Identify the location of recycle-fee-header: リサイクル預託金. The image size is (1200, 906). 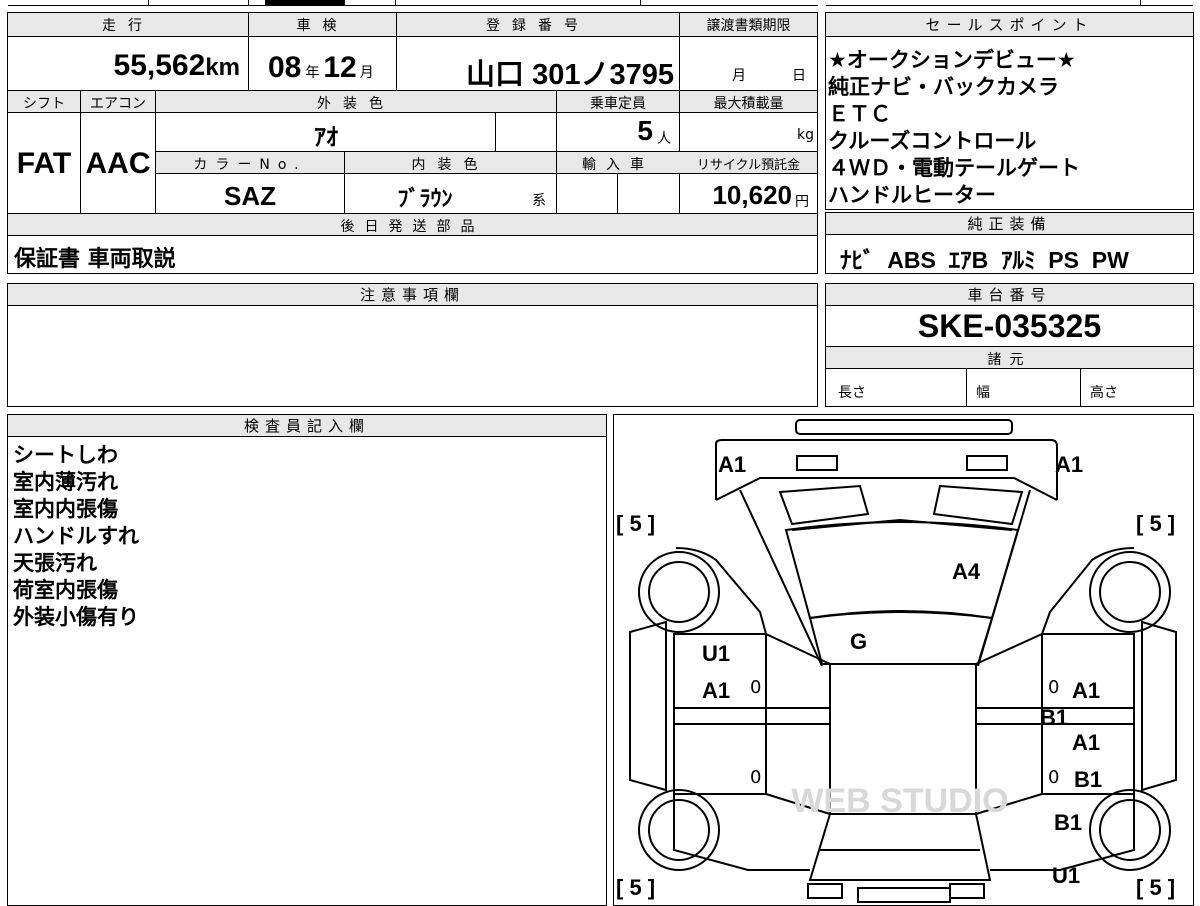
(748, 165).